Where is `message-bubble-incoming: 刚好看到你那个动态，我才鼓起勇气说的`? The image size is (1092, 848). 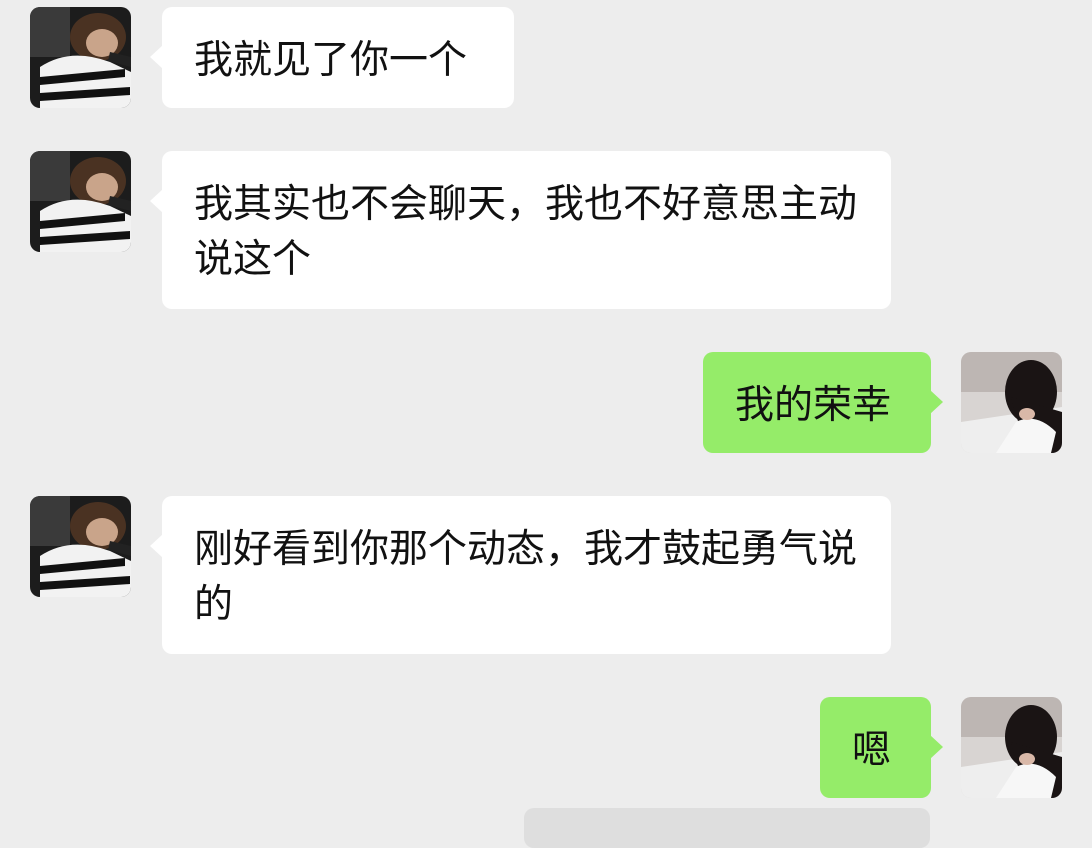 message-bubble-incoming: 刚好看到你那个动态，我才鼓起勇气说的 is located at coordinates (520, 575).